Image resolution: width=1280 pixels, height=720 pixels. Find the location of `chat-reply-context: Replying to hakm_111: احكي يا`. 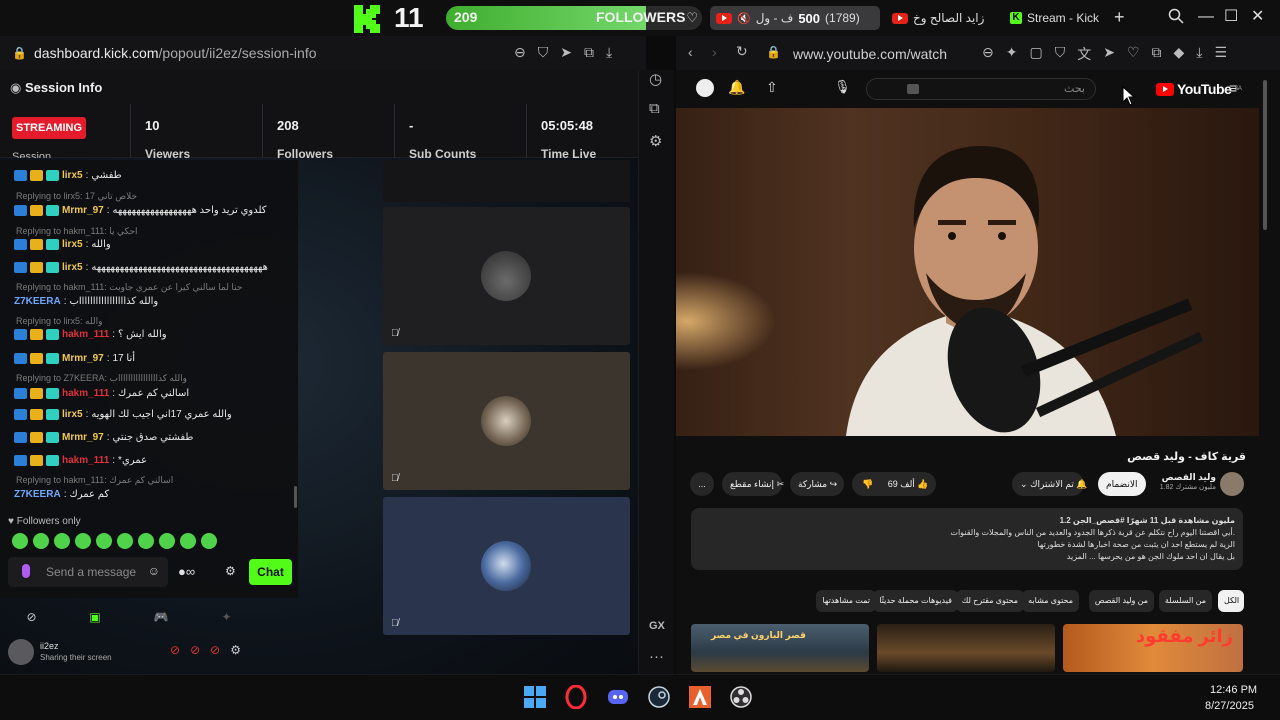

chat-reply-context: Replying to hakm_111: احكي يا is located at coordinates (77, 231).